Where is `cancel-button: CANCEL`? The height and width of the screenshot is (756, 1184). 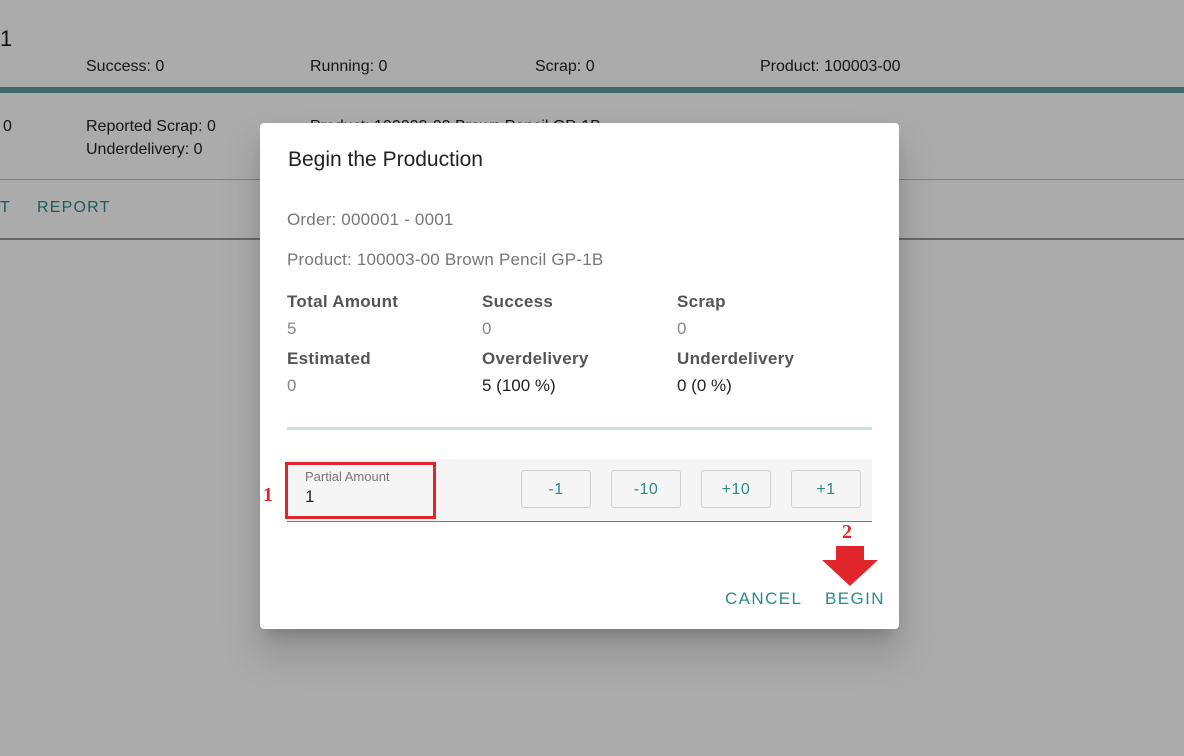 cancel-button: CANCEL is located at coordinates (763, 599).